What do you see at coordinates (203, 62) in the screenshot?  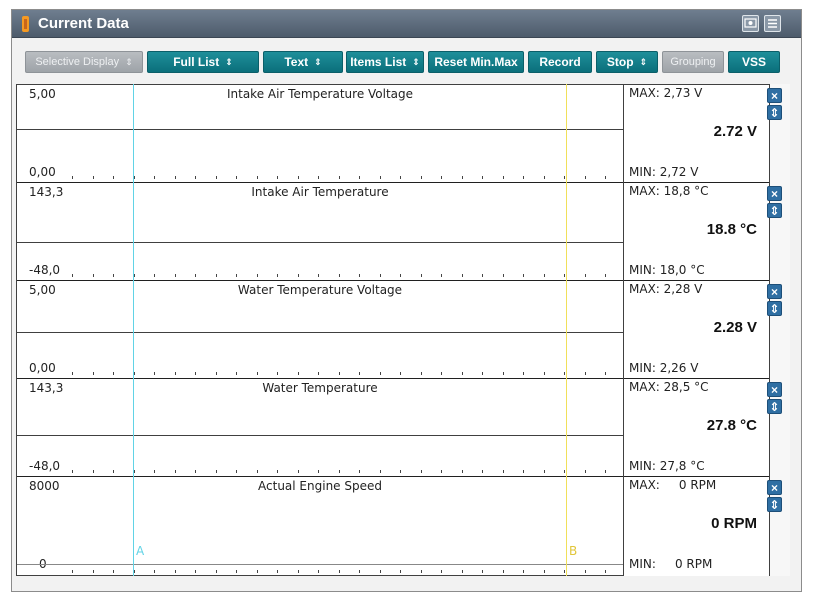 I see `full-list-button: Full List ⇕` at bounding box center [203, 62].